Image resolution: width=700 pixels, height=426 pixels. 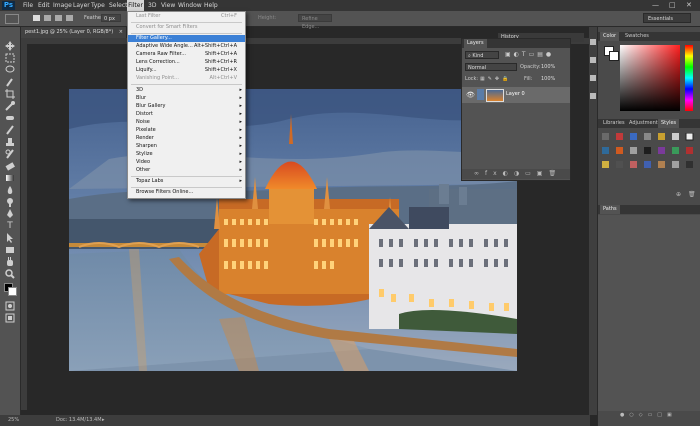 I want to click on quick-mask-icon, so click(x=10, y=306).